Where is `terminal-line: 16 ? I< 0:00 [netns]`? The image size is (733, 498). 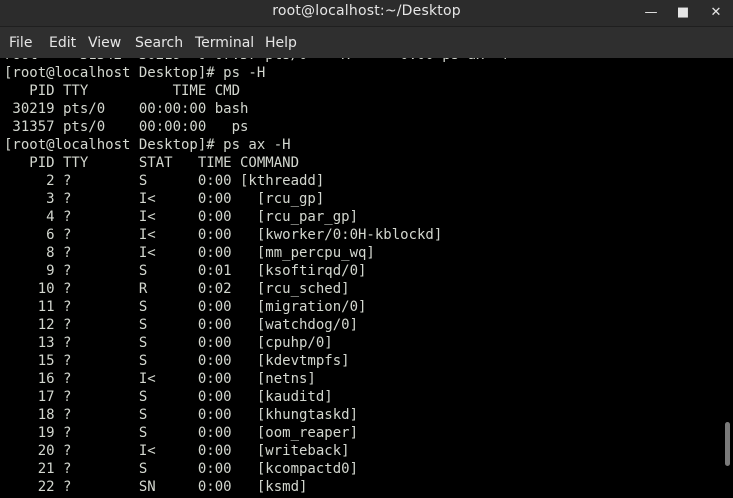 terminal-line: 16 ? I< 0:00 [netns] is located at coordinates (160, 379).